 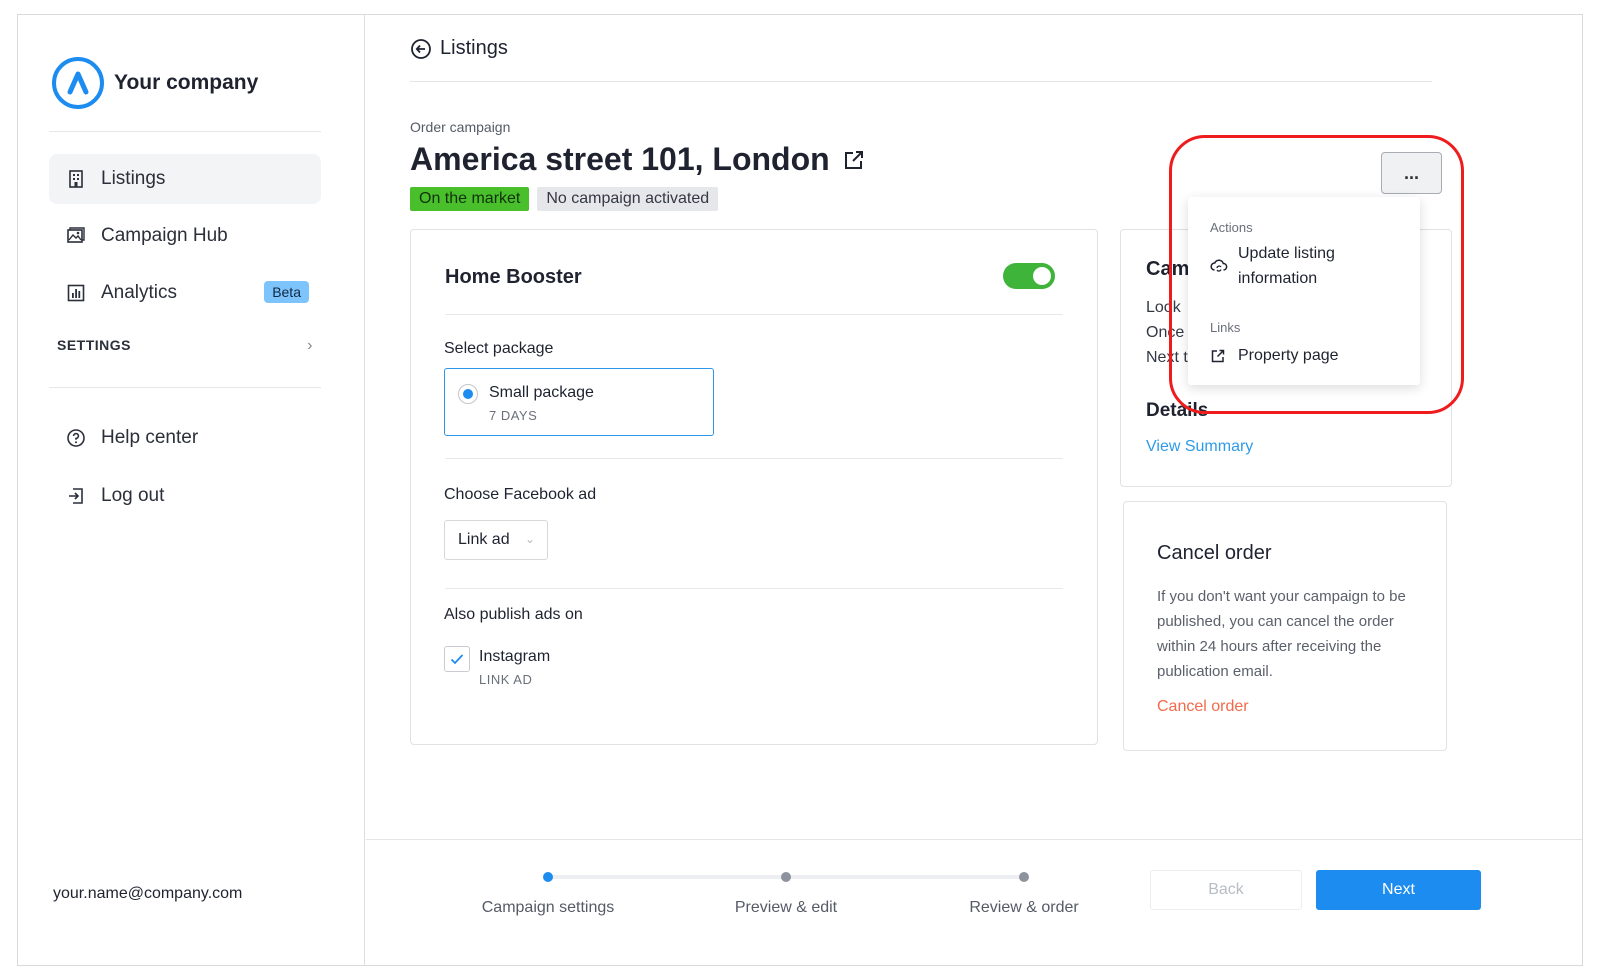 I want to click on step-label-campaign-settings: Campaign settings, so click(x=548, y=907).